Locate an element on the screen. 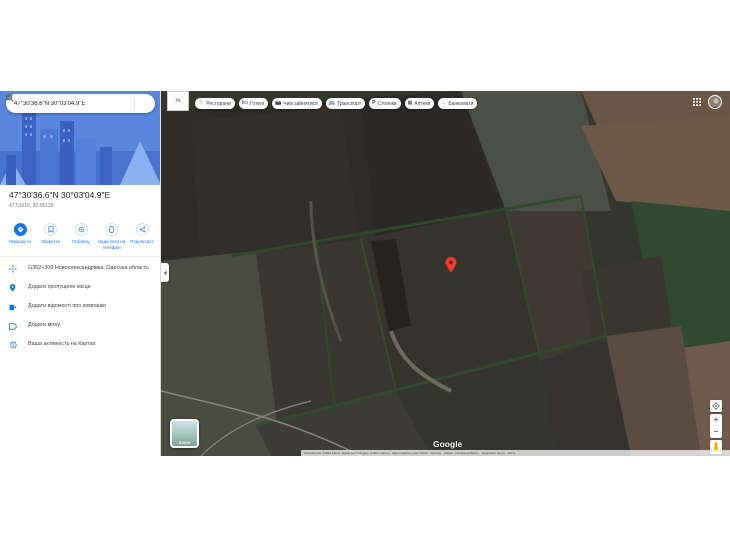 This screenshot has width=730, height=547. chip-restaurants: 🍴 Ресторани is located at coordinates (215, 103).